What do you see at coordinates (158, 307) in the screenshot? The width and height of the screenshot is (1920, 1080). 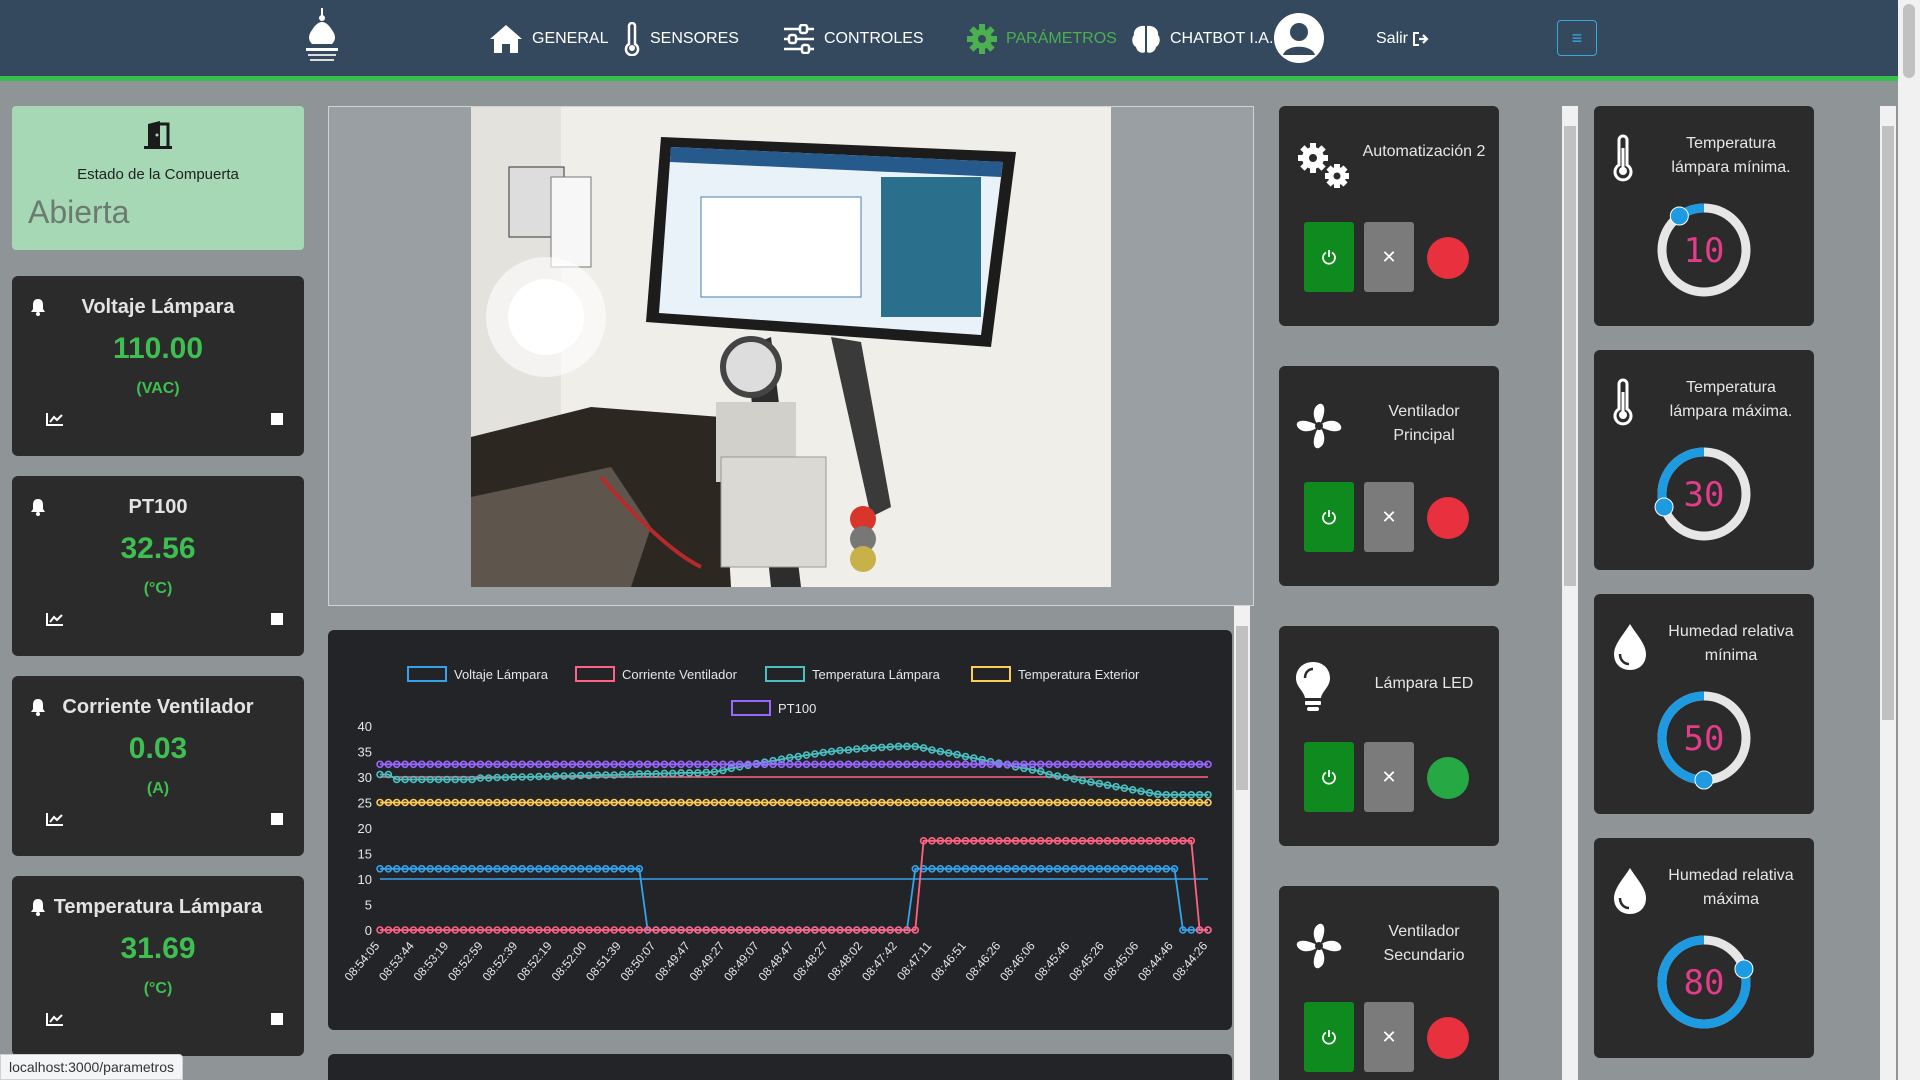 I see `sensor-title: Voltaje Lámpara` at bounding box center [158, 307].